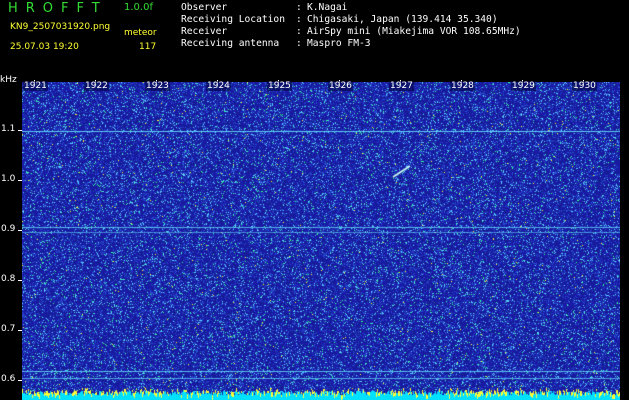 Image resolution: width=629 pixels, height=400 pixels. Describe the element at coordinates (279, 86) in the screenshot. I see `time-tick-label: 1925` at that location.